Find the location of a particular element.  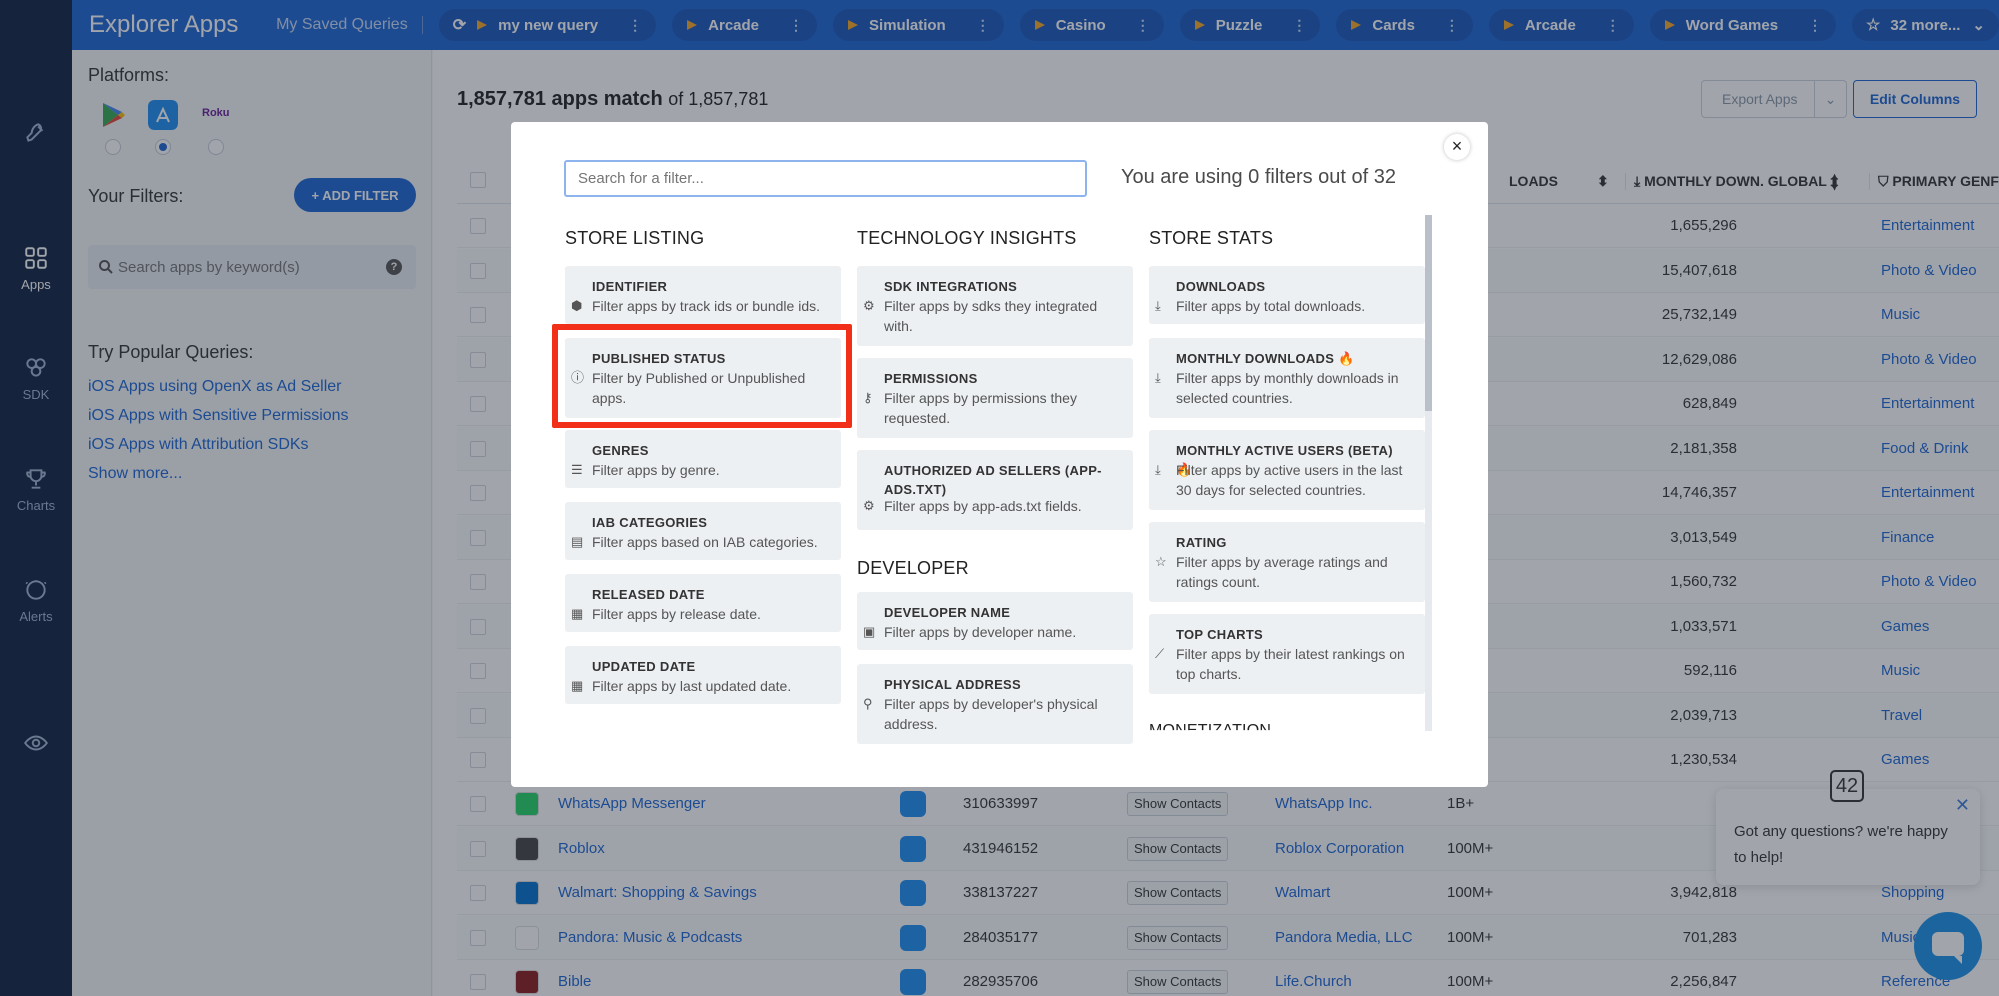

filter-card-title: AUTHORIZED AD SELLERS (APP-ADS.TXT) is located at coordinates (1001, 480).